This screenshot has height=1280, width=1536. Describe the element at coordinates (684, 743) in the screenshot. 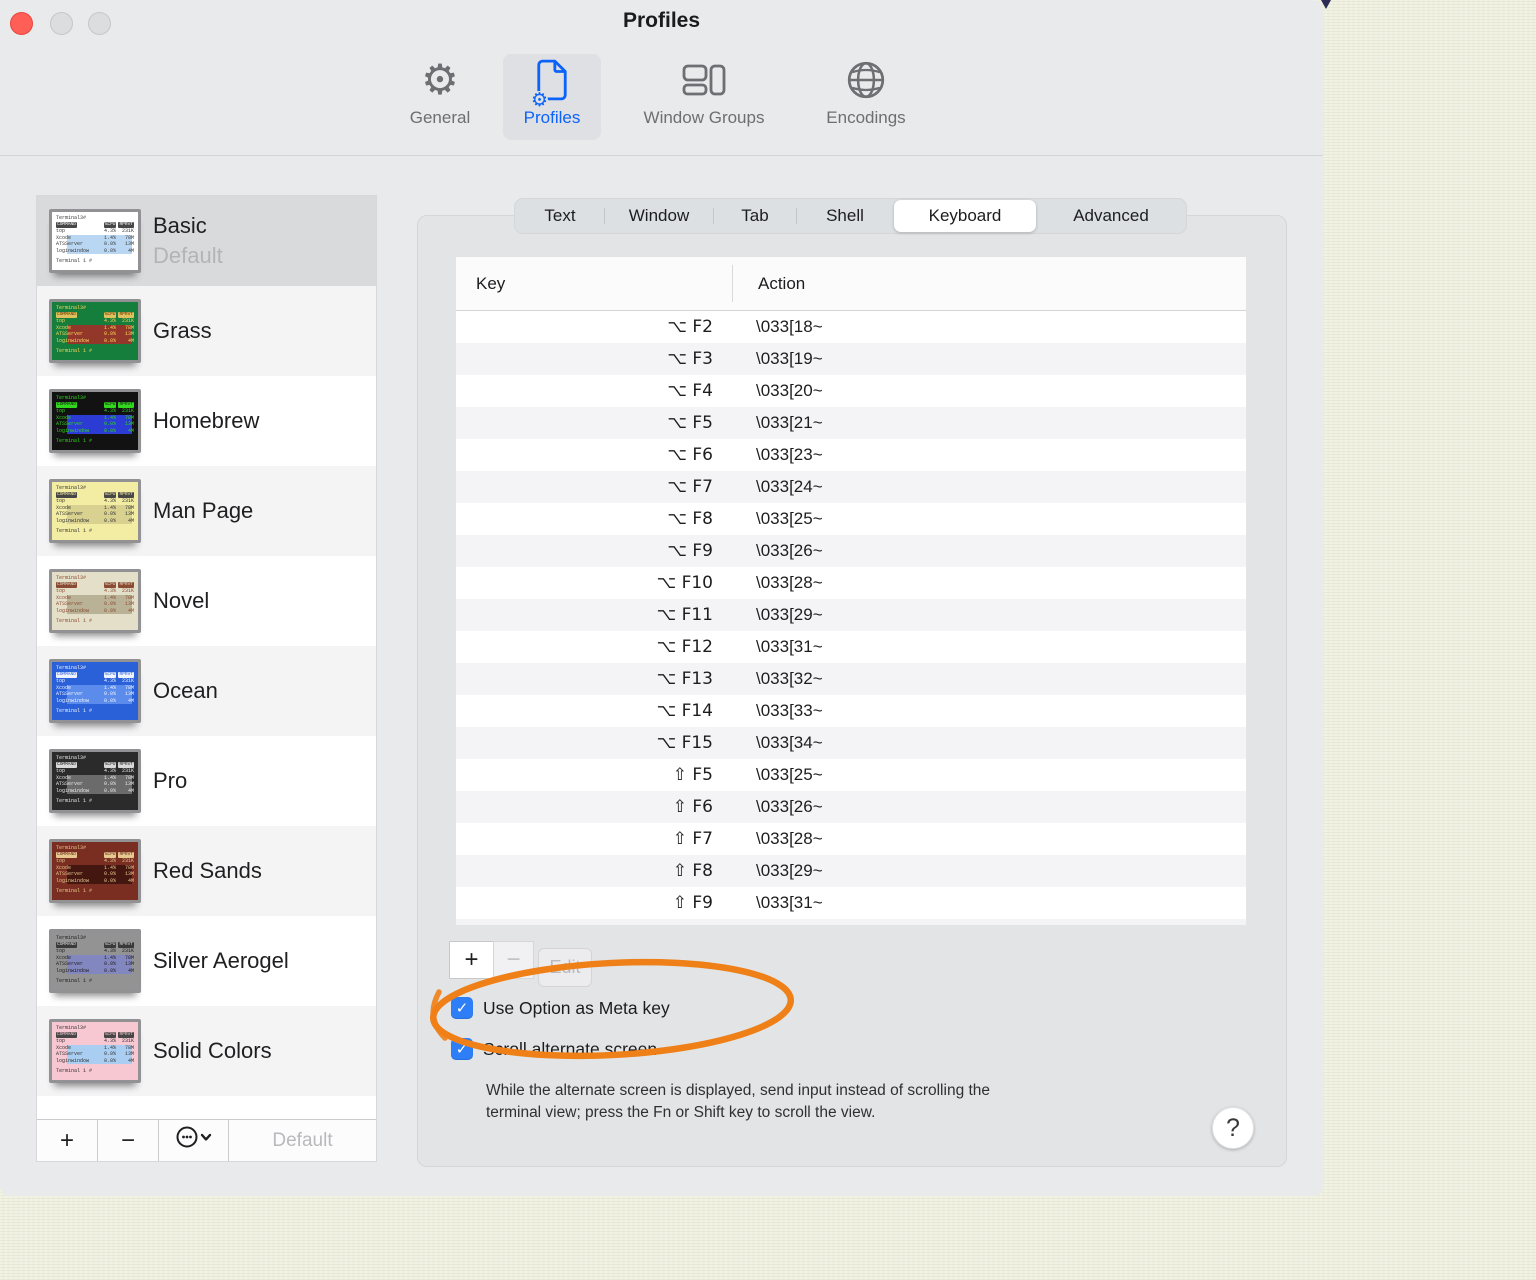

I see `key-cell: ⌥ F15` at that location.